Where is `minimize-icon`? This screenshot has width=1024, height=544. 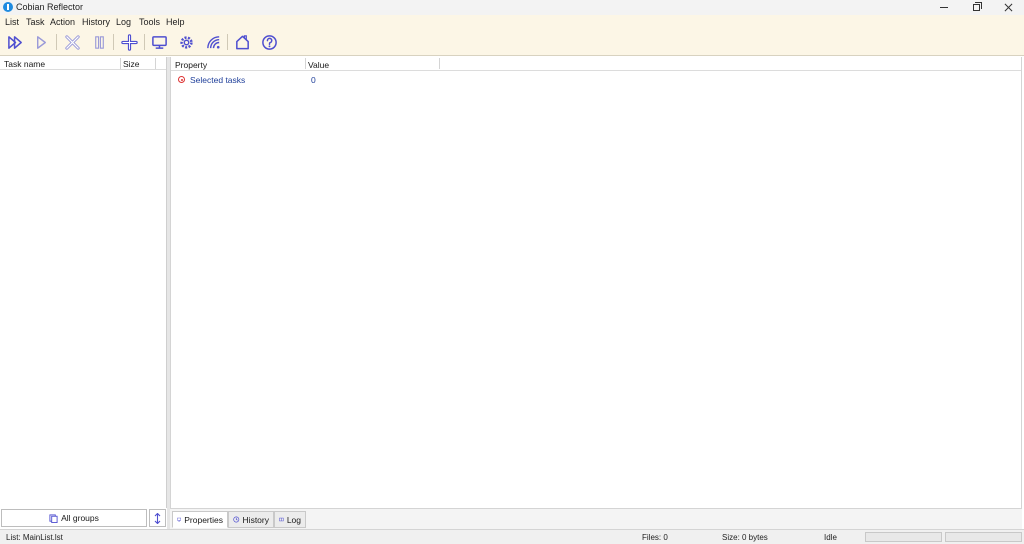
minimize-icon is located at coordinates (944, 7).